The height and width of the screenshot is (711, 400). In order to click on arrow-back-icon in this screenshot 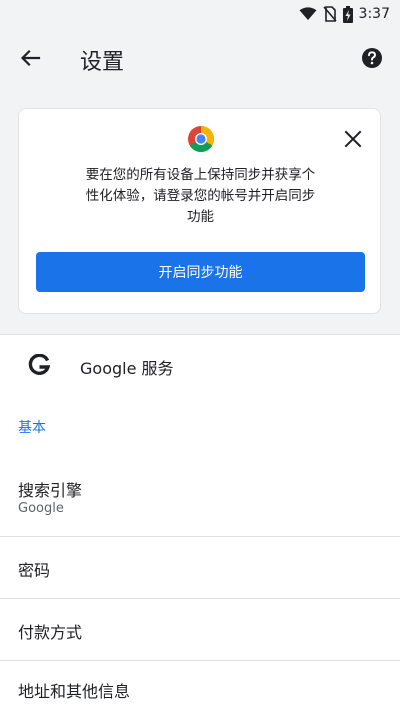, I will do `click(30, 58)`.